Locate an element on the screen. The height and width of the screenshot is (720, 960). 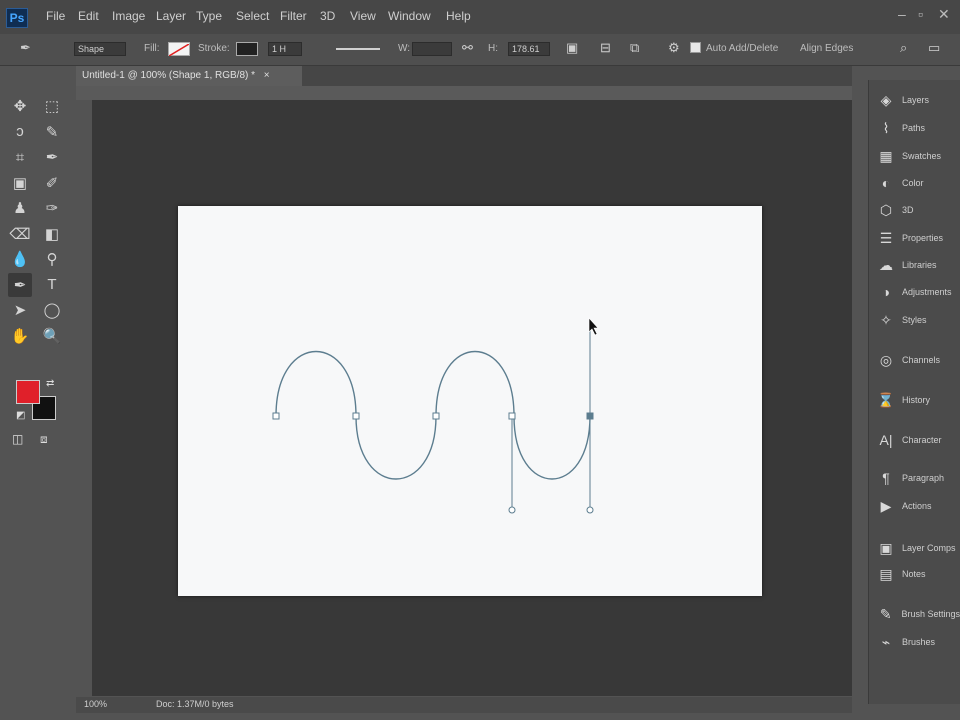
libraries-icon: ☁ is located at coordinates (886, 264).